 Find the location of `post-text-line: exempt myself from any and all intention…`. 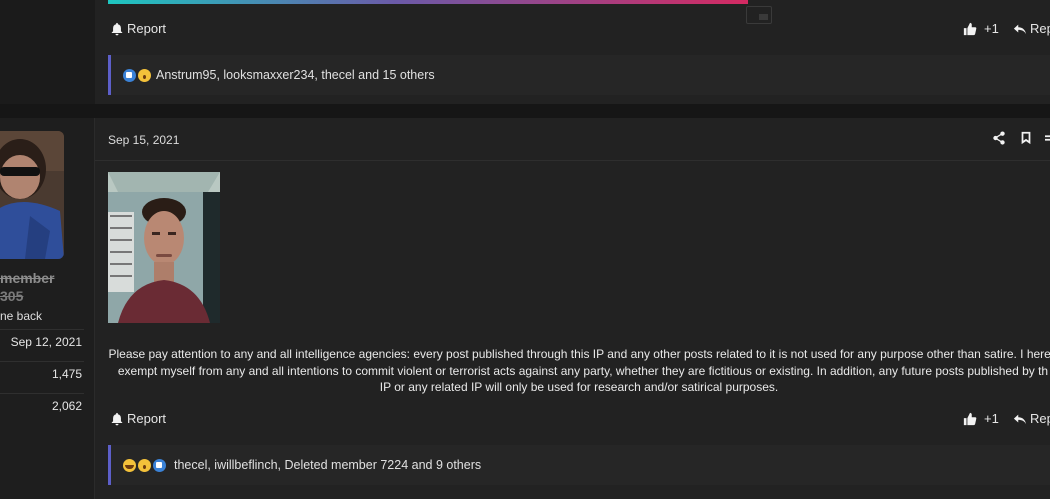

post-text-line: exempt myself from any and all intention… is located at coordinates (583, 370).